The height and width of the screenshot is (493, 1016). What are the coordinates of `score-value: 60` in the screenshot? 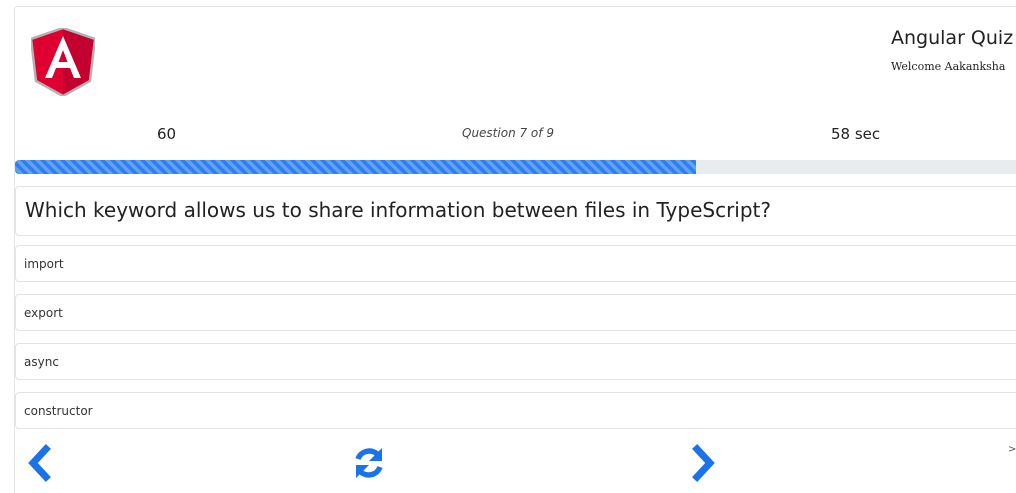 It's located at (167, 134).